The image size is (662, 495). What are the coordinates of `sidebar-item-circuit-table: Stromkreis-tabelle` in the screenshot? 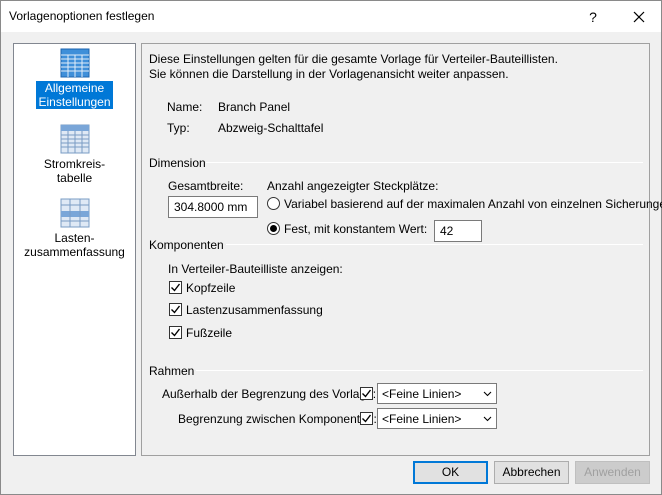 It's located at (74, 154).